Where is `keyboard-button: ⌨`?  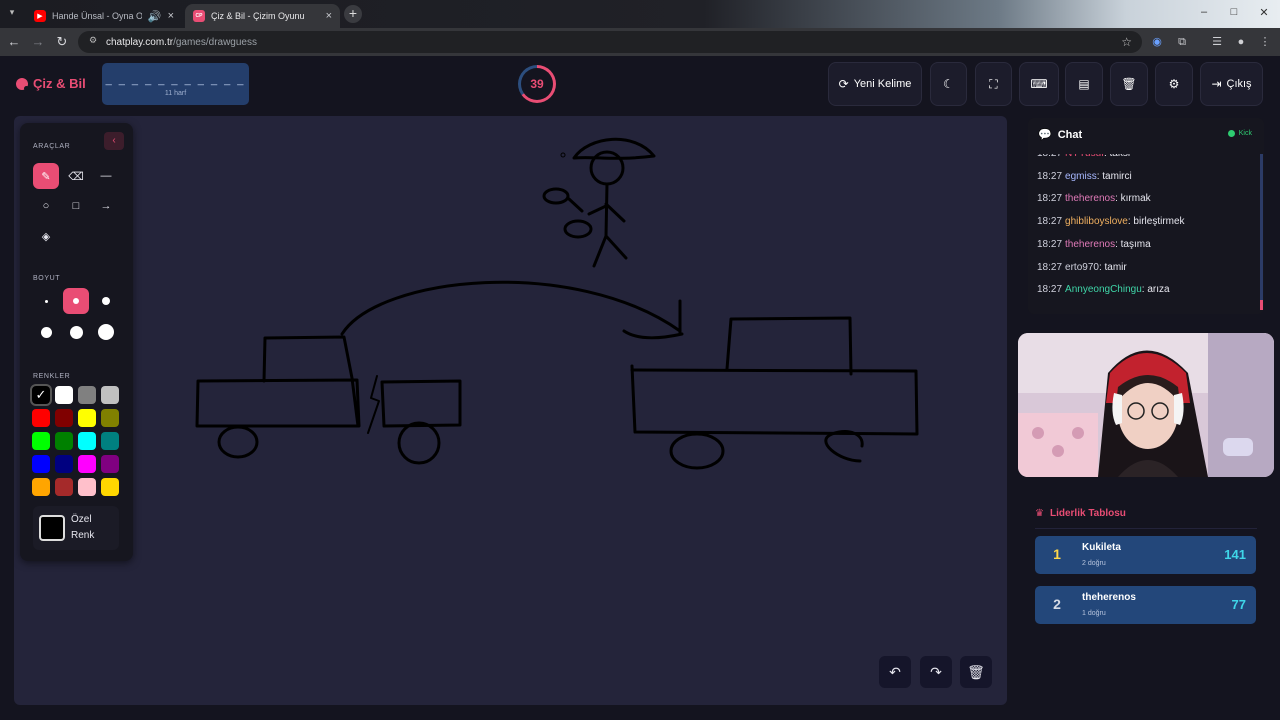 keyboard-button: ⌨ is located at coordinates (1039, 84).